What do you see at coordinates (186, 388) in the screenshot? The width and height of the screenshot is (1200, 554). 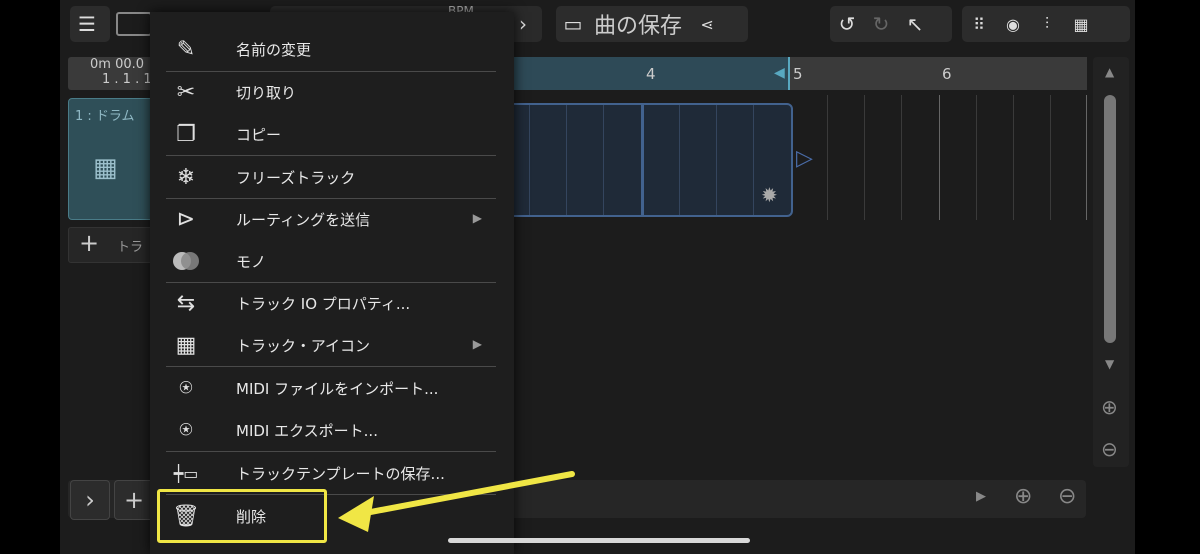 I see `midi-import-icon: ⍟` at bounding box center [186, 388].